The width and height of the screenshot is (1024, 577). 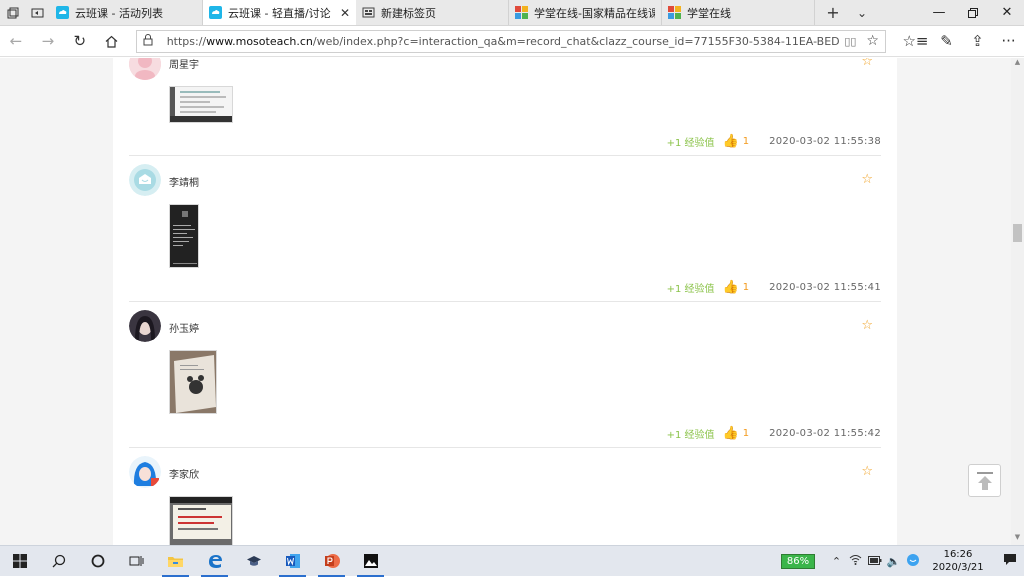 I want to click on tab-label: 云班课 - 轻直播/讨论, so click(x=279, y=13).